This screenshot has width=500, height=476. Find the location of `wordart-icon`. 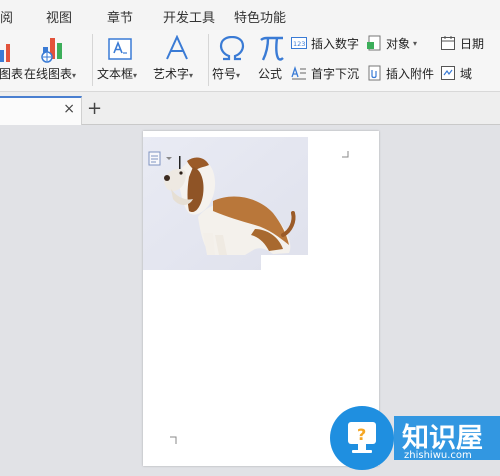

wordart-icon is located at coordinates (177, 47).